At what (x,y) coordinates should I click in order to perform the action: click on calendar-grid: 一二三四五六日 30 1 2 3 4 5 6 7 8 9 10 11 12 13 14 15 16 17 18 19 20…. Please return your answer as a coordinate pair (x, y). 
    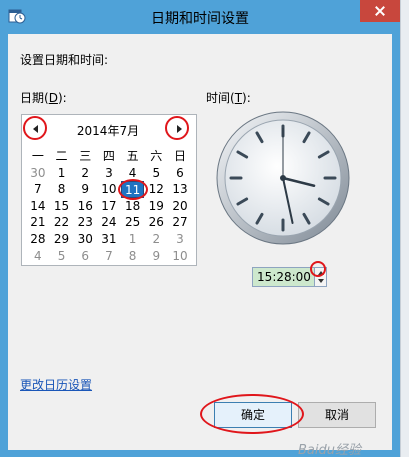
    Looking at the image, I should click on (109, 206).